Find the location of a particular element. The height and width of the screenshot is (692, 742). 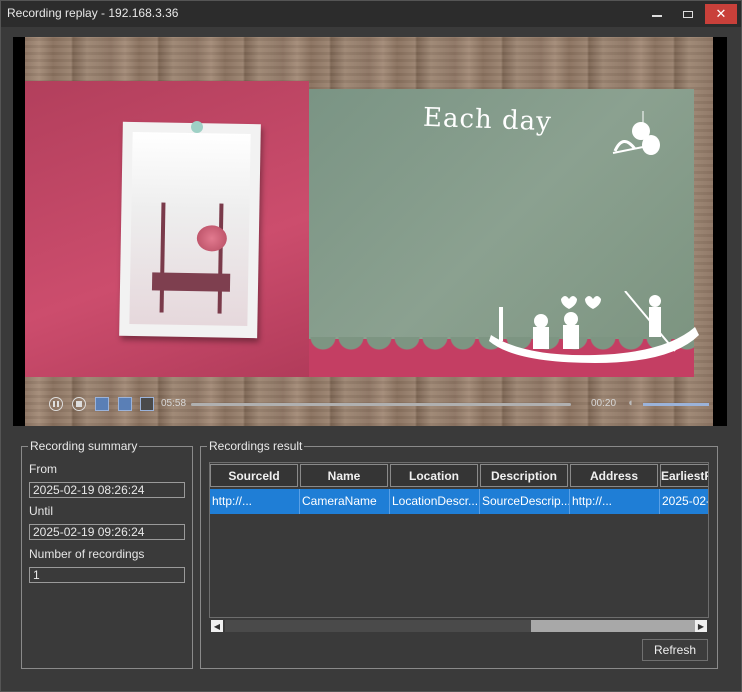

gondola-silhouette is located at coordinates (594, 327).